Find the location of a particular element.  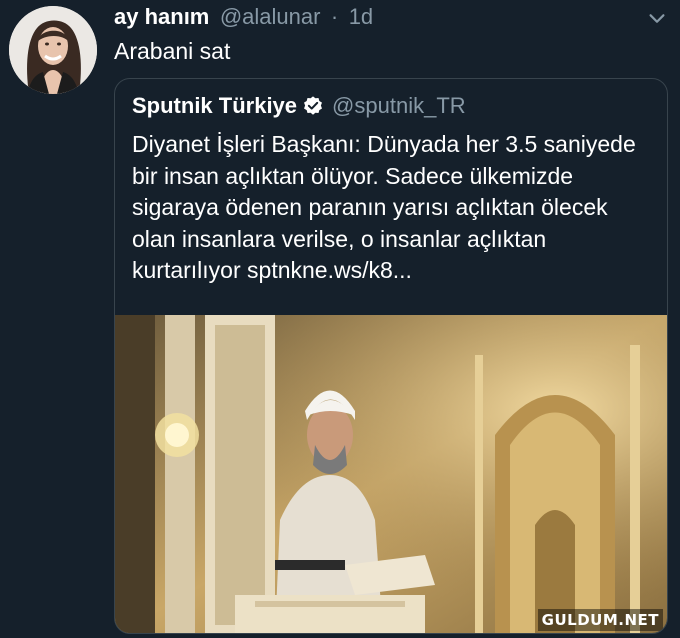

verified-badge-icon is located at coordinates (313, 105).